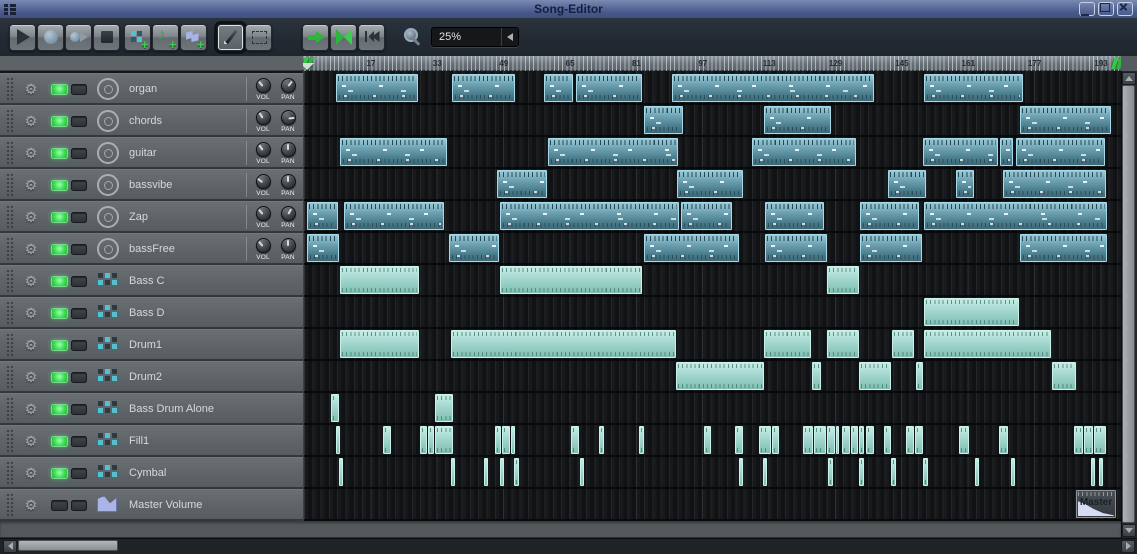  What do you see at coordinates (165, 37) in the screenshot?
I see `add-sample-button` at bounding box center [165, 37].